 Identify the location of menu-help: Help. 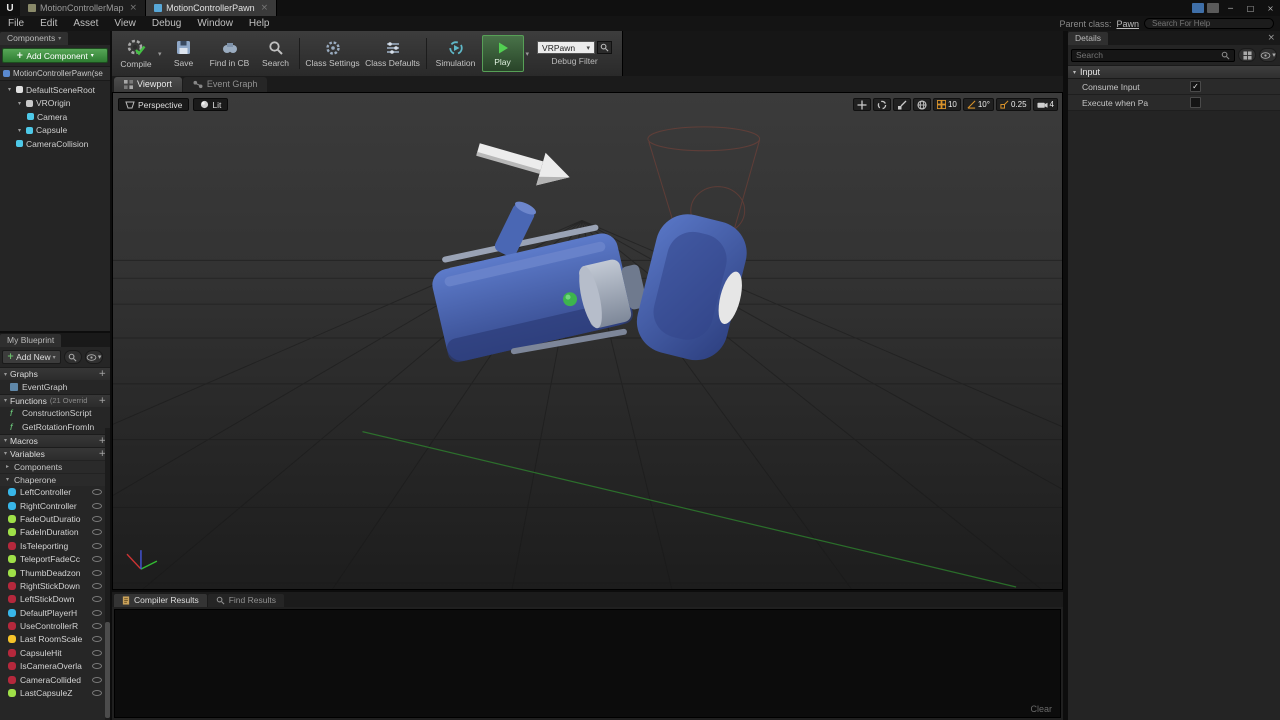
(259, 23).